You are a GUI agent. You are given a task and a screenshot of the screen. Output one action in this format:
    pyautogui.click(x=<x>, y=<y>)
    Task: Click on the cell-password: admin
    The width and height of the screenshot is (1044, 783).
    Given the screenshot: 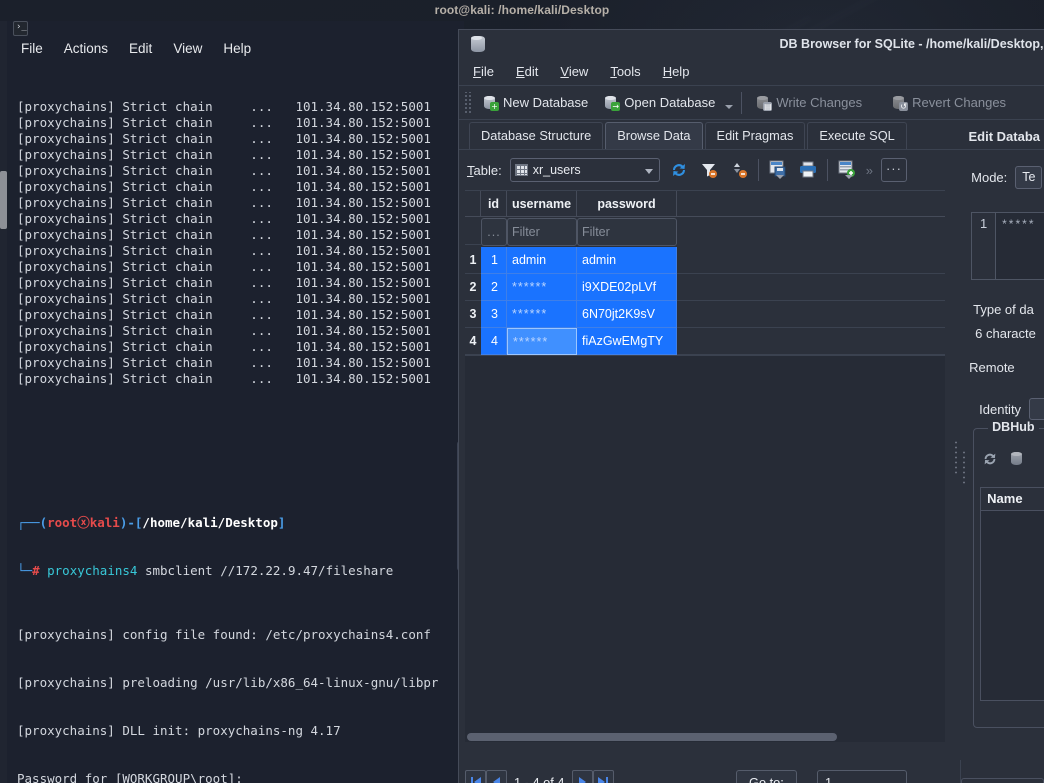 What is the action you would take?
    pyautogui.click(x=627, y=260)
    